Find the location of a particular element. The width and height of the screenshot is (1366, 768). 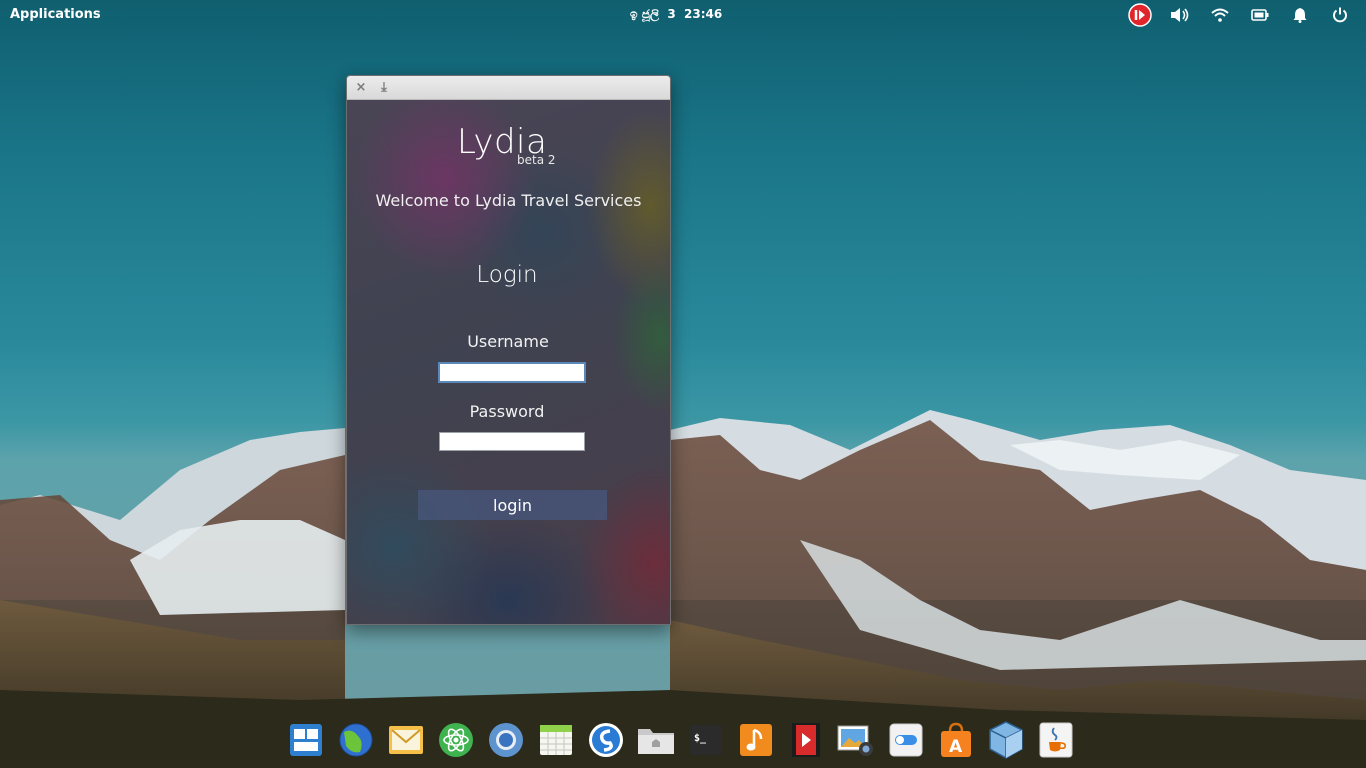

terminal-icon: $_ is located at coordinates (706, 740).